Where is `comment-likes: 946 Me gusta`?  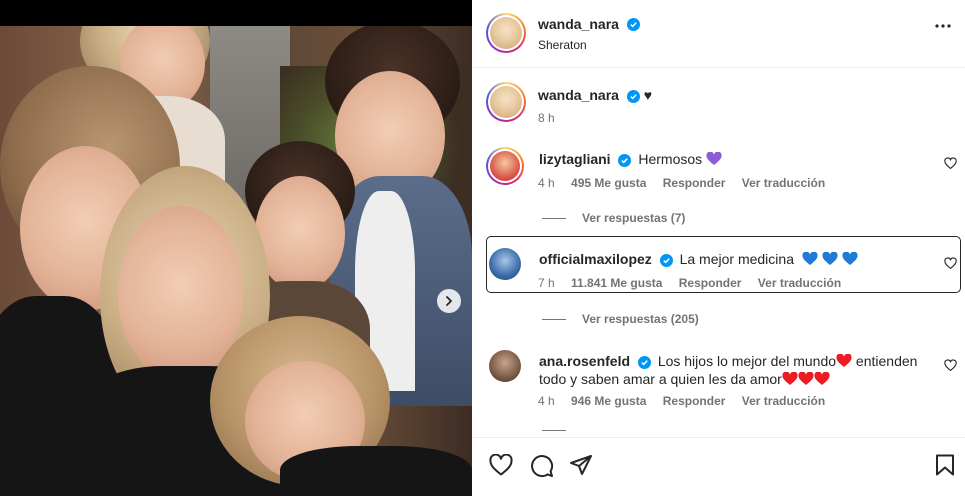 comment-likes: 946 Me gusta is located at coordinates (608, 401).